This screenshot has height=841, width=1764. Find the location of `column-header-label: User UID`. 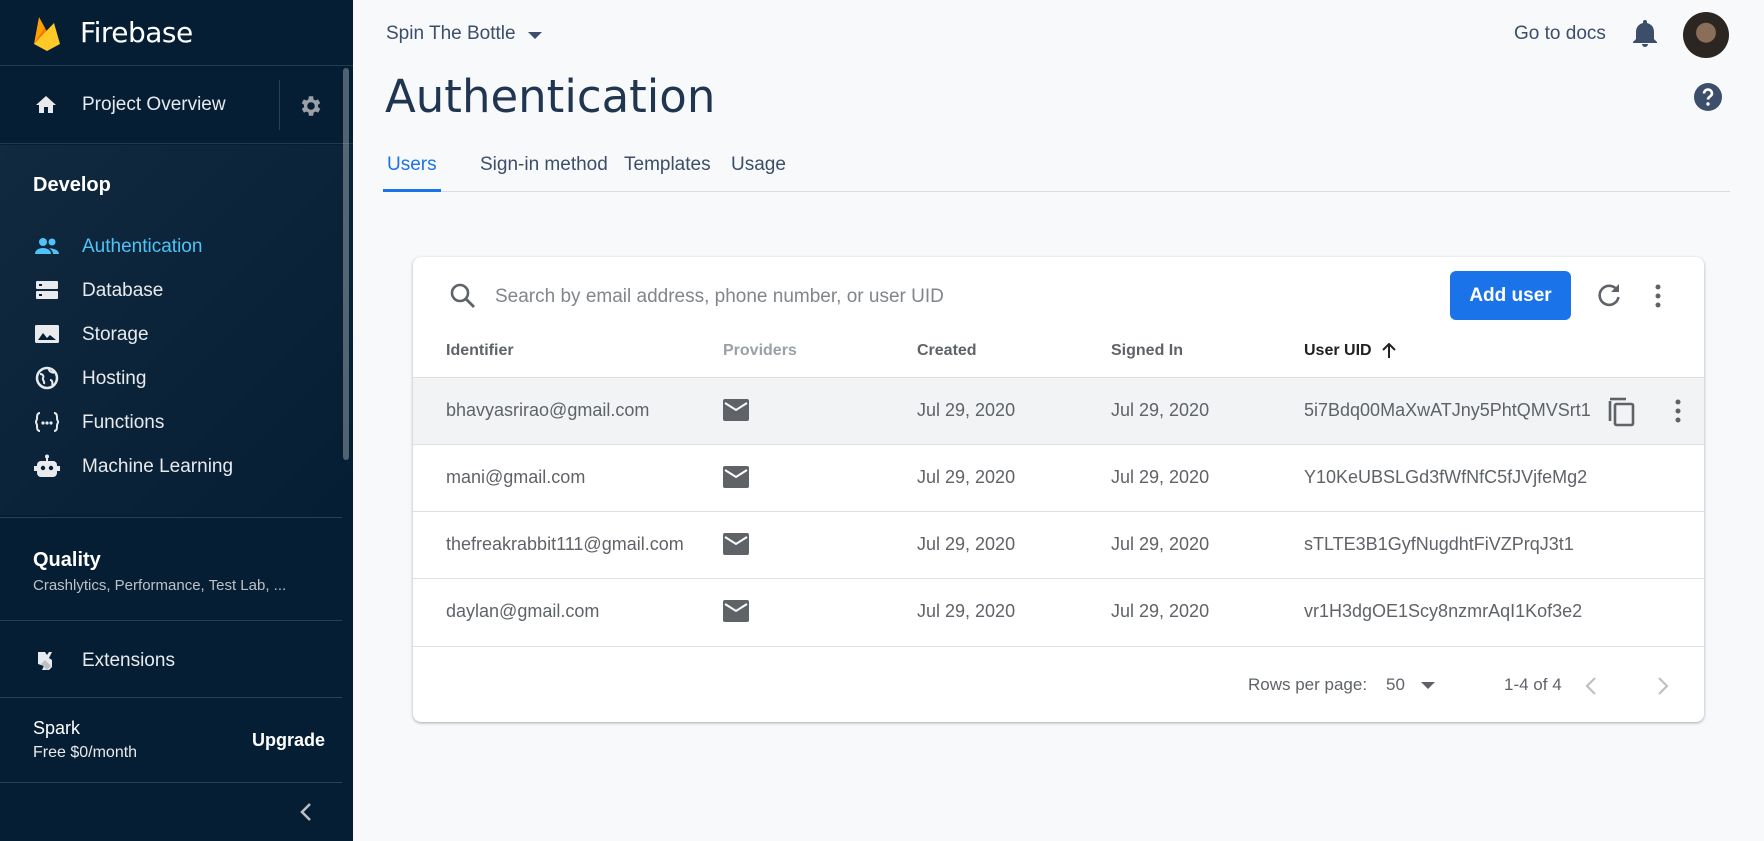

column-header-label: User UID is located at coordinates (1338, 350).